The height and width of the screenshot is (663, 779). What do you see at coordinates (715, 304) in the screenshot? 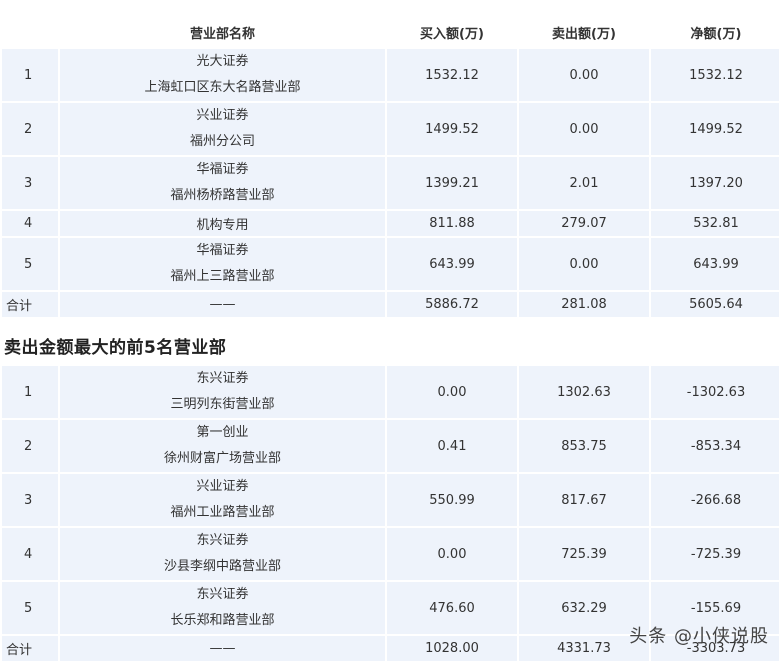
I see `total-net: 5605.64` at bounding box center [715, 304].